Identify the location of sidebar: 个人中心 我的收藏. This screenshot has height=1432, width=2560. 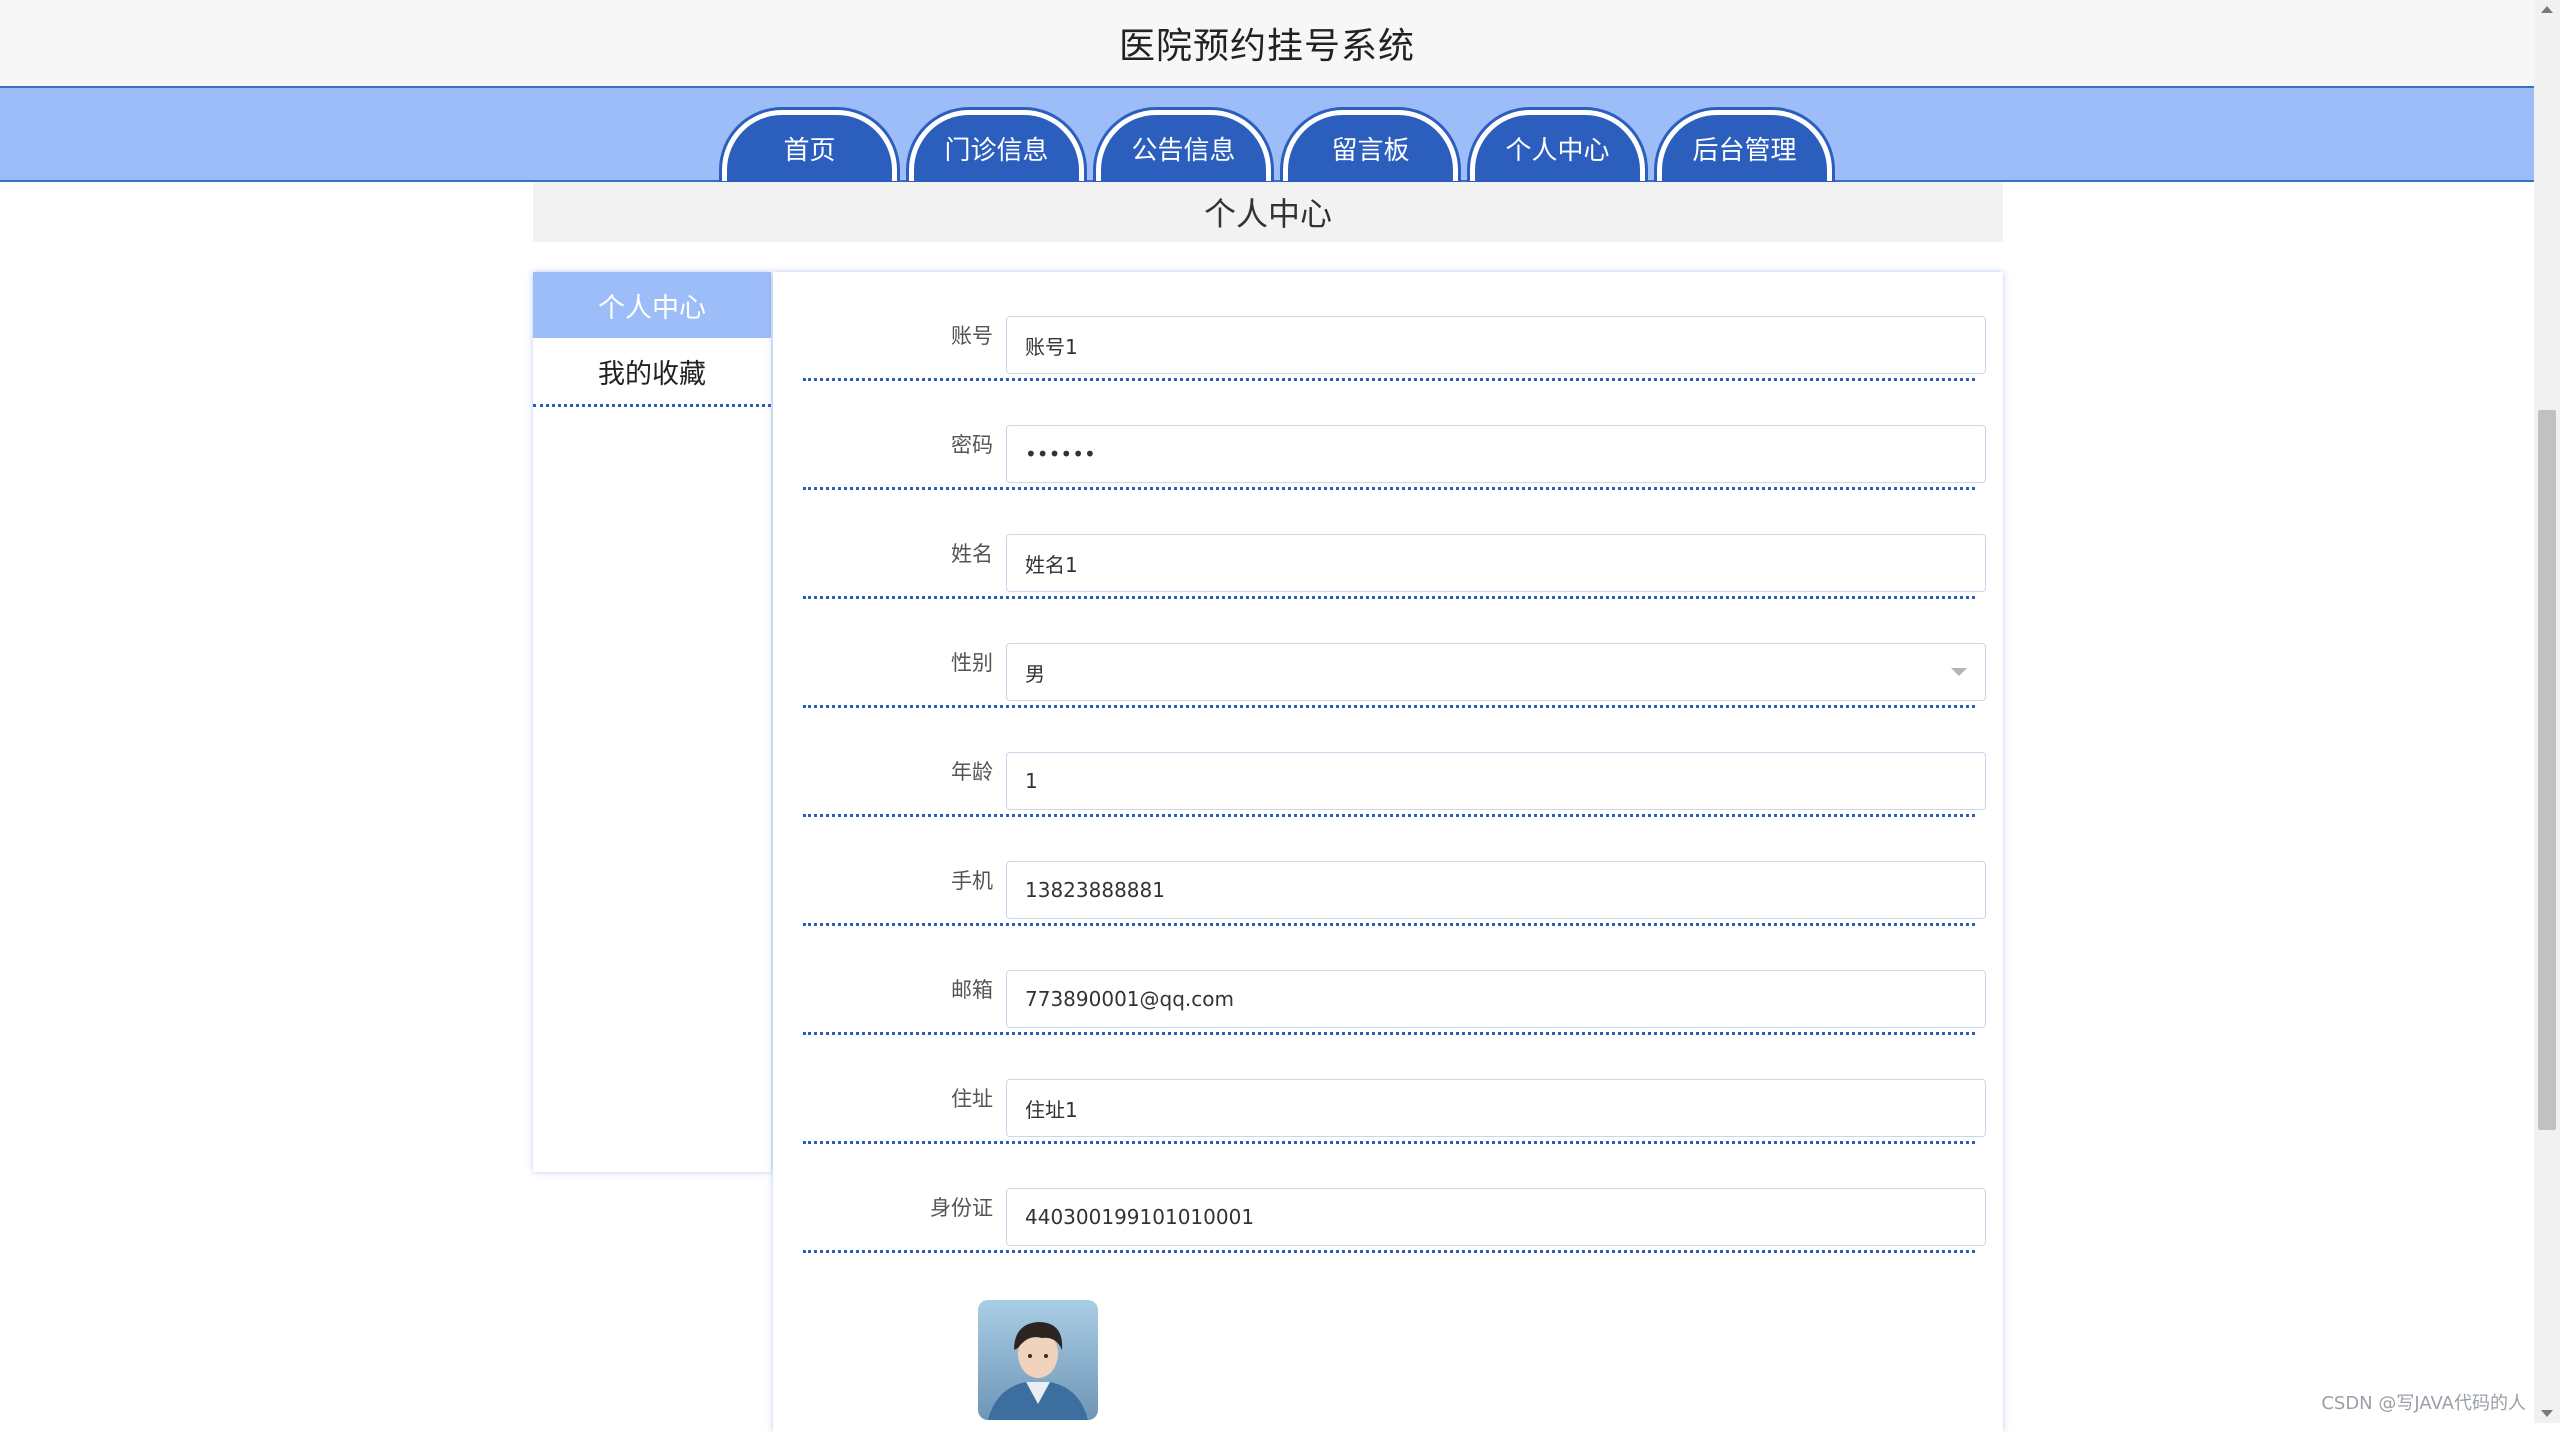
(652, 722).